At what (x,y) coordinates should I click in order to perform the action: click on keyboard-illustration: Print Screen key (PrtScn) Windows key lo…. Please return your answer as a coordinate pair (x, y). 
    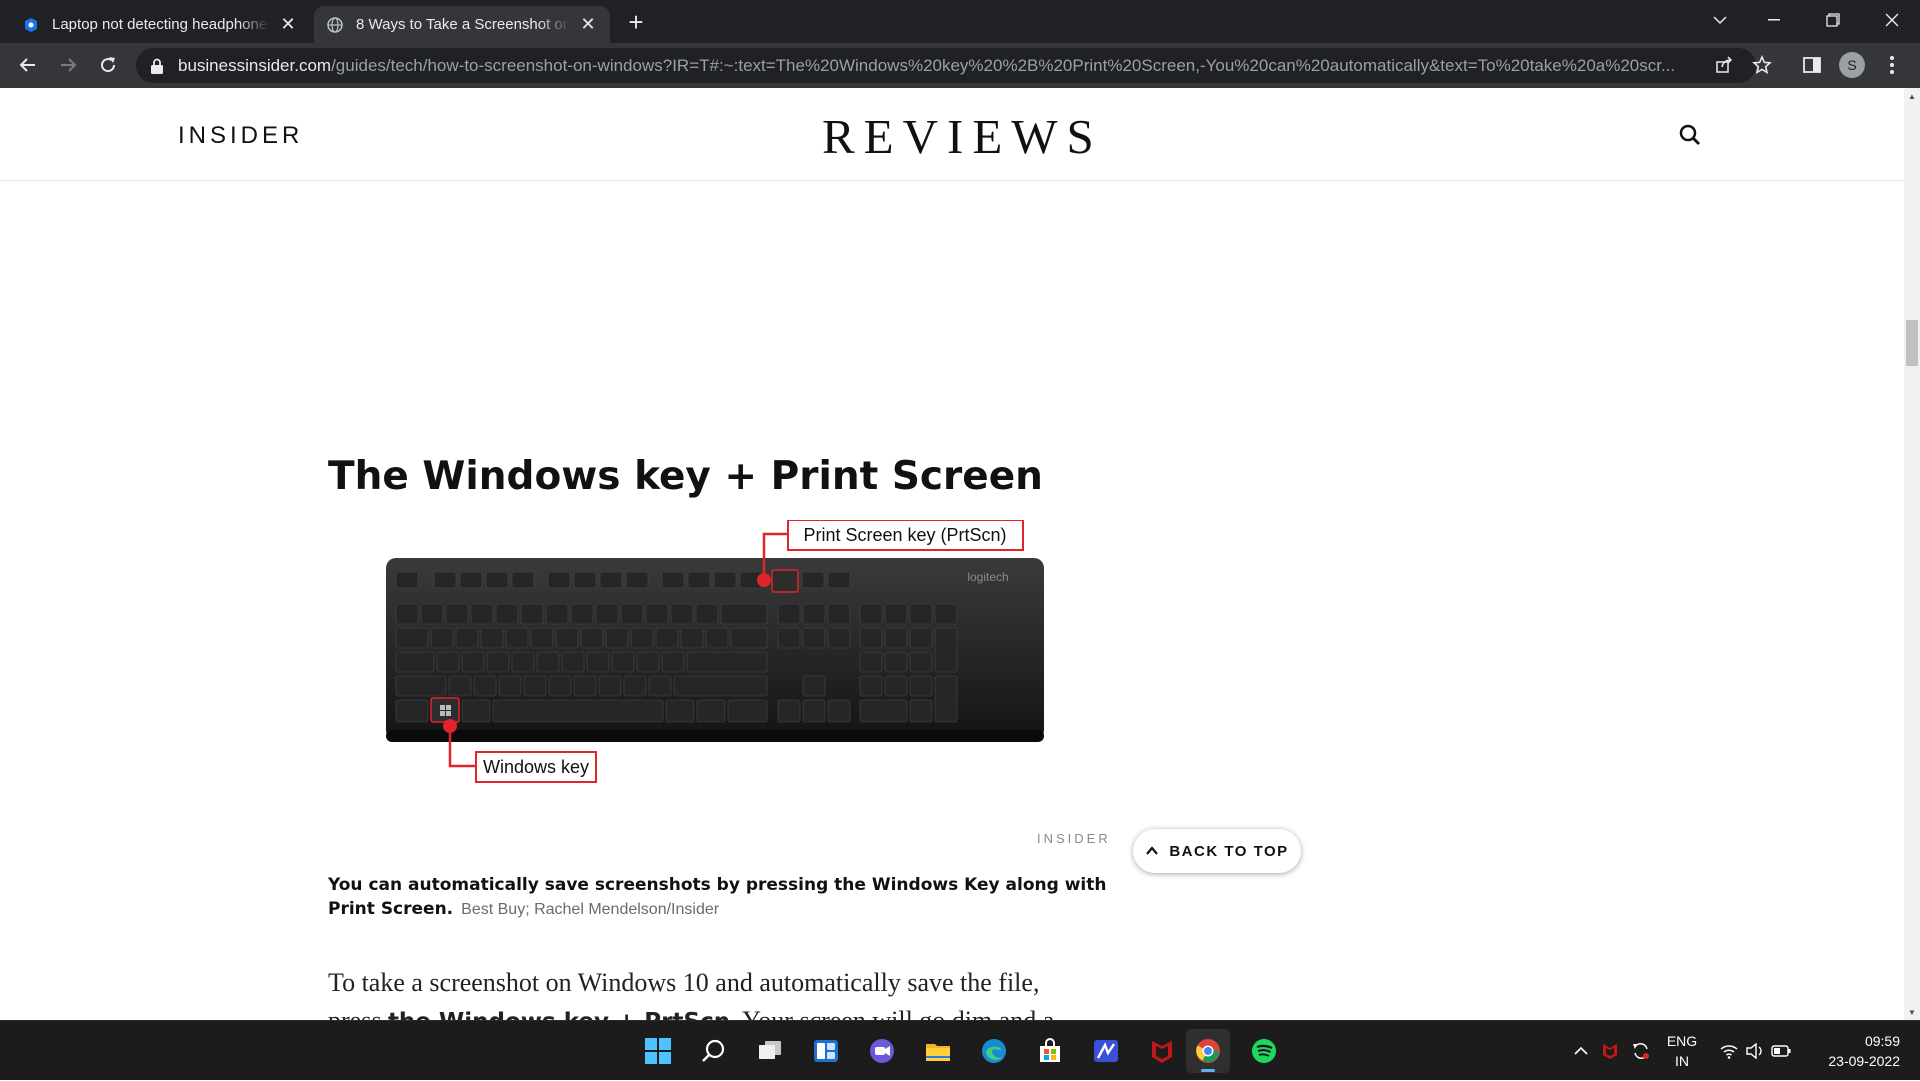
    Looking at the image, I should click on (715, 651).